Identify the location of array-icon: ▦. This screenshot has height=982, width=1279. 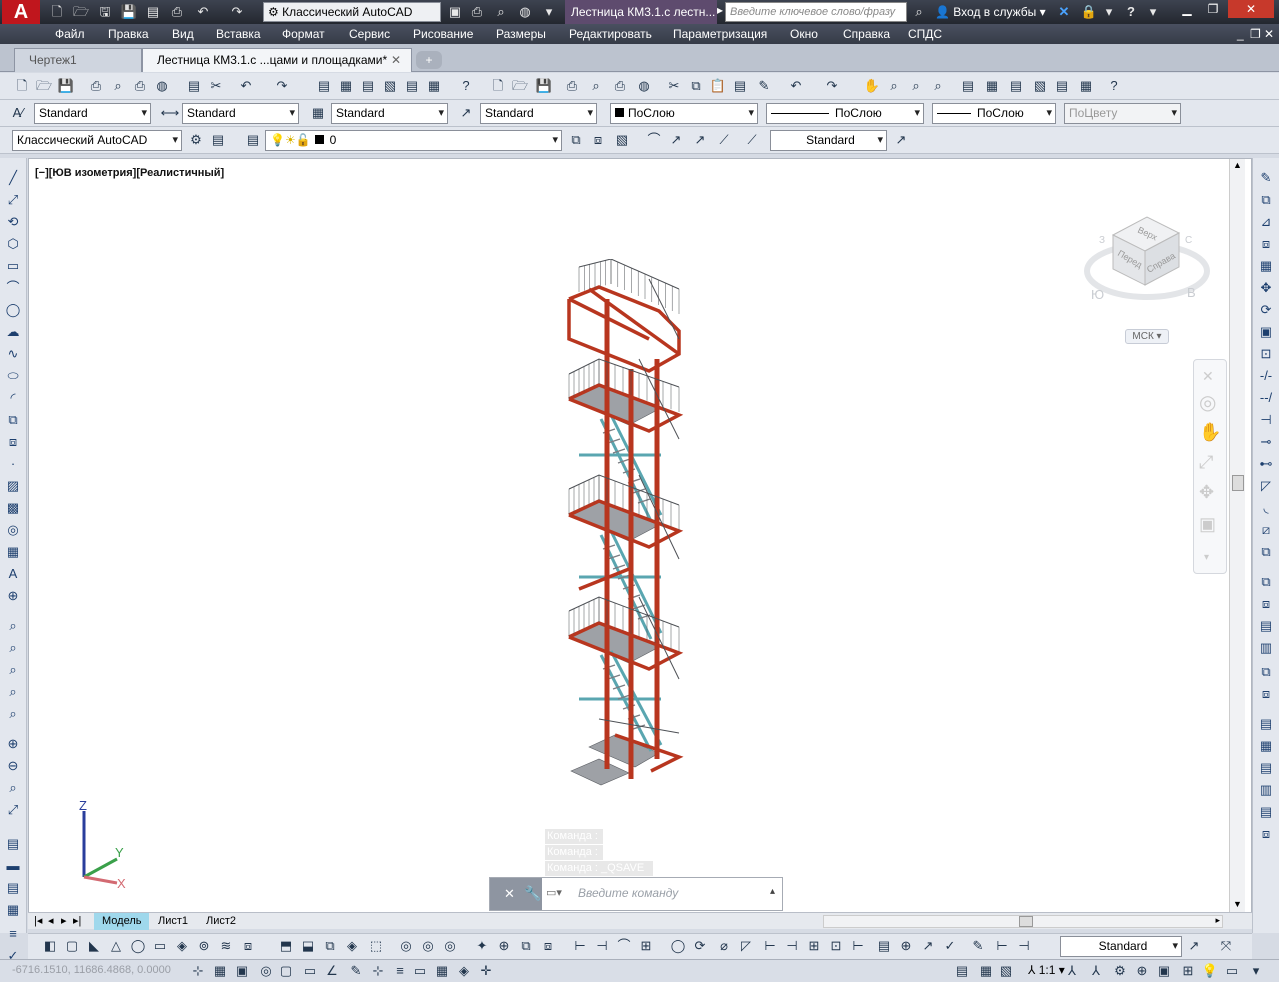
(1266, 266).